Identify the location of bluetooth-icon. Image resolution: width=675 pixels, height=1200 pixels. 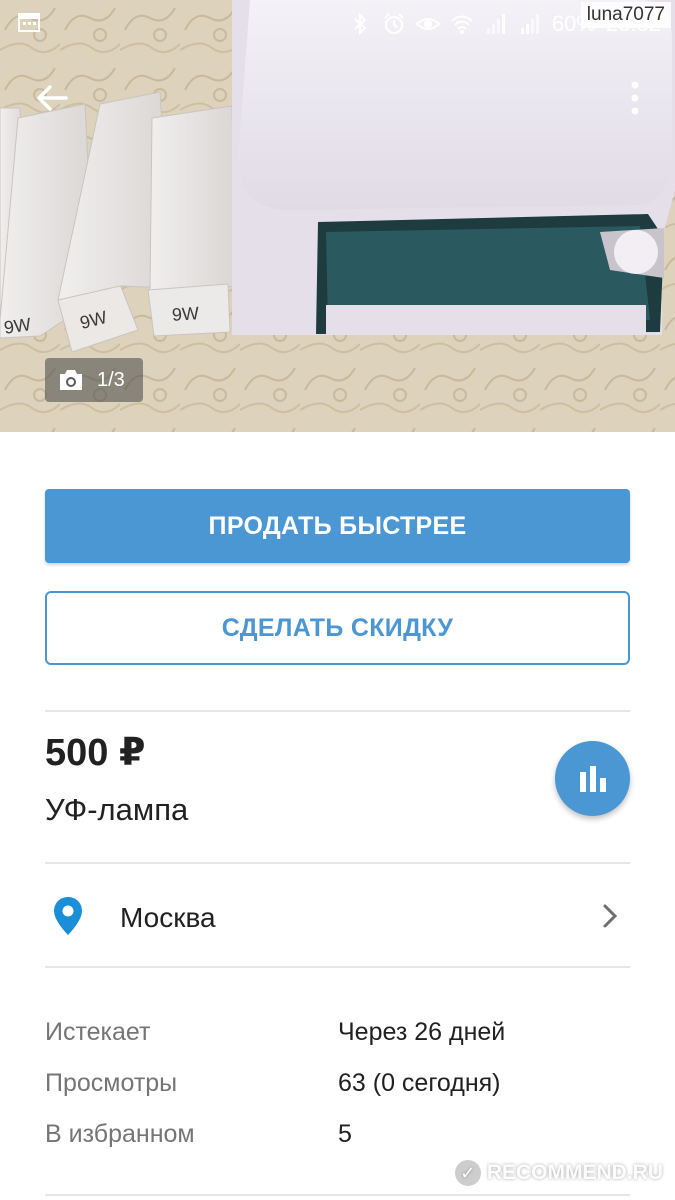
(360, 24).